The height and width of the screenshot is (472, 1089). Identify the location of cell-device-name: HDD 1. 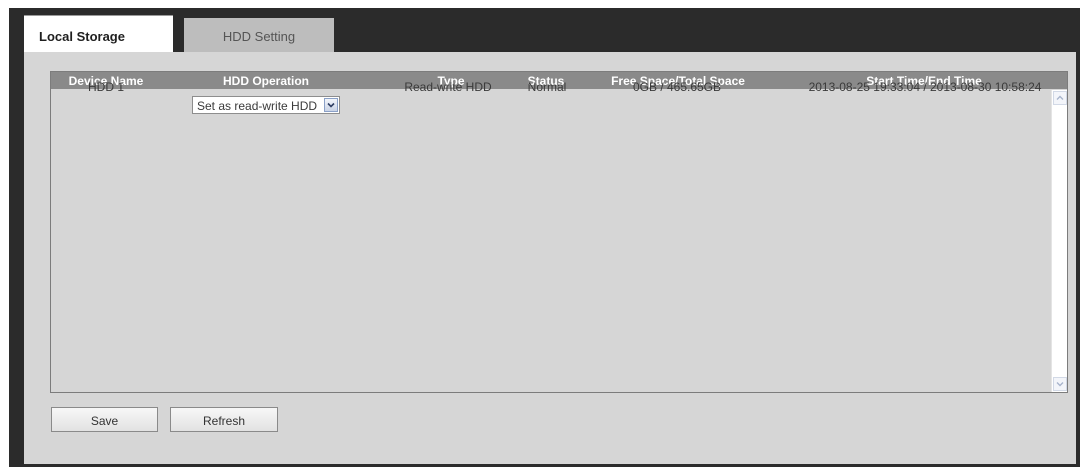
(105, 87).